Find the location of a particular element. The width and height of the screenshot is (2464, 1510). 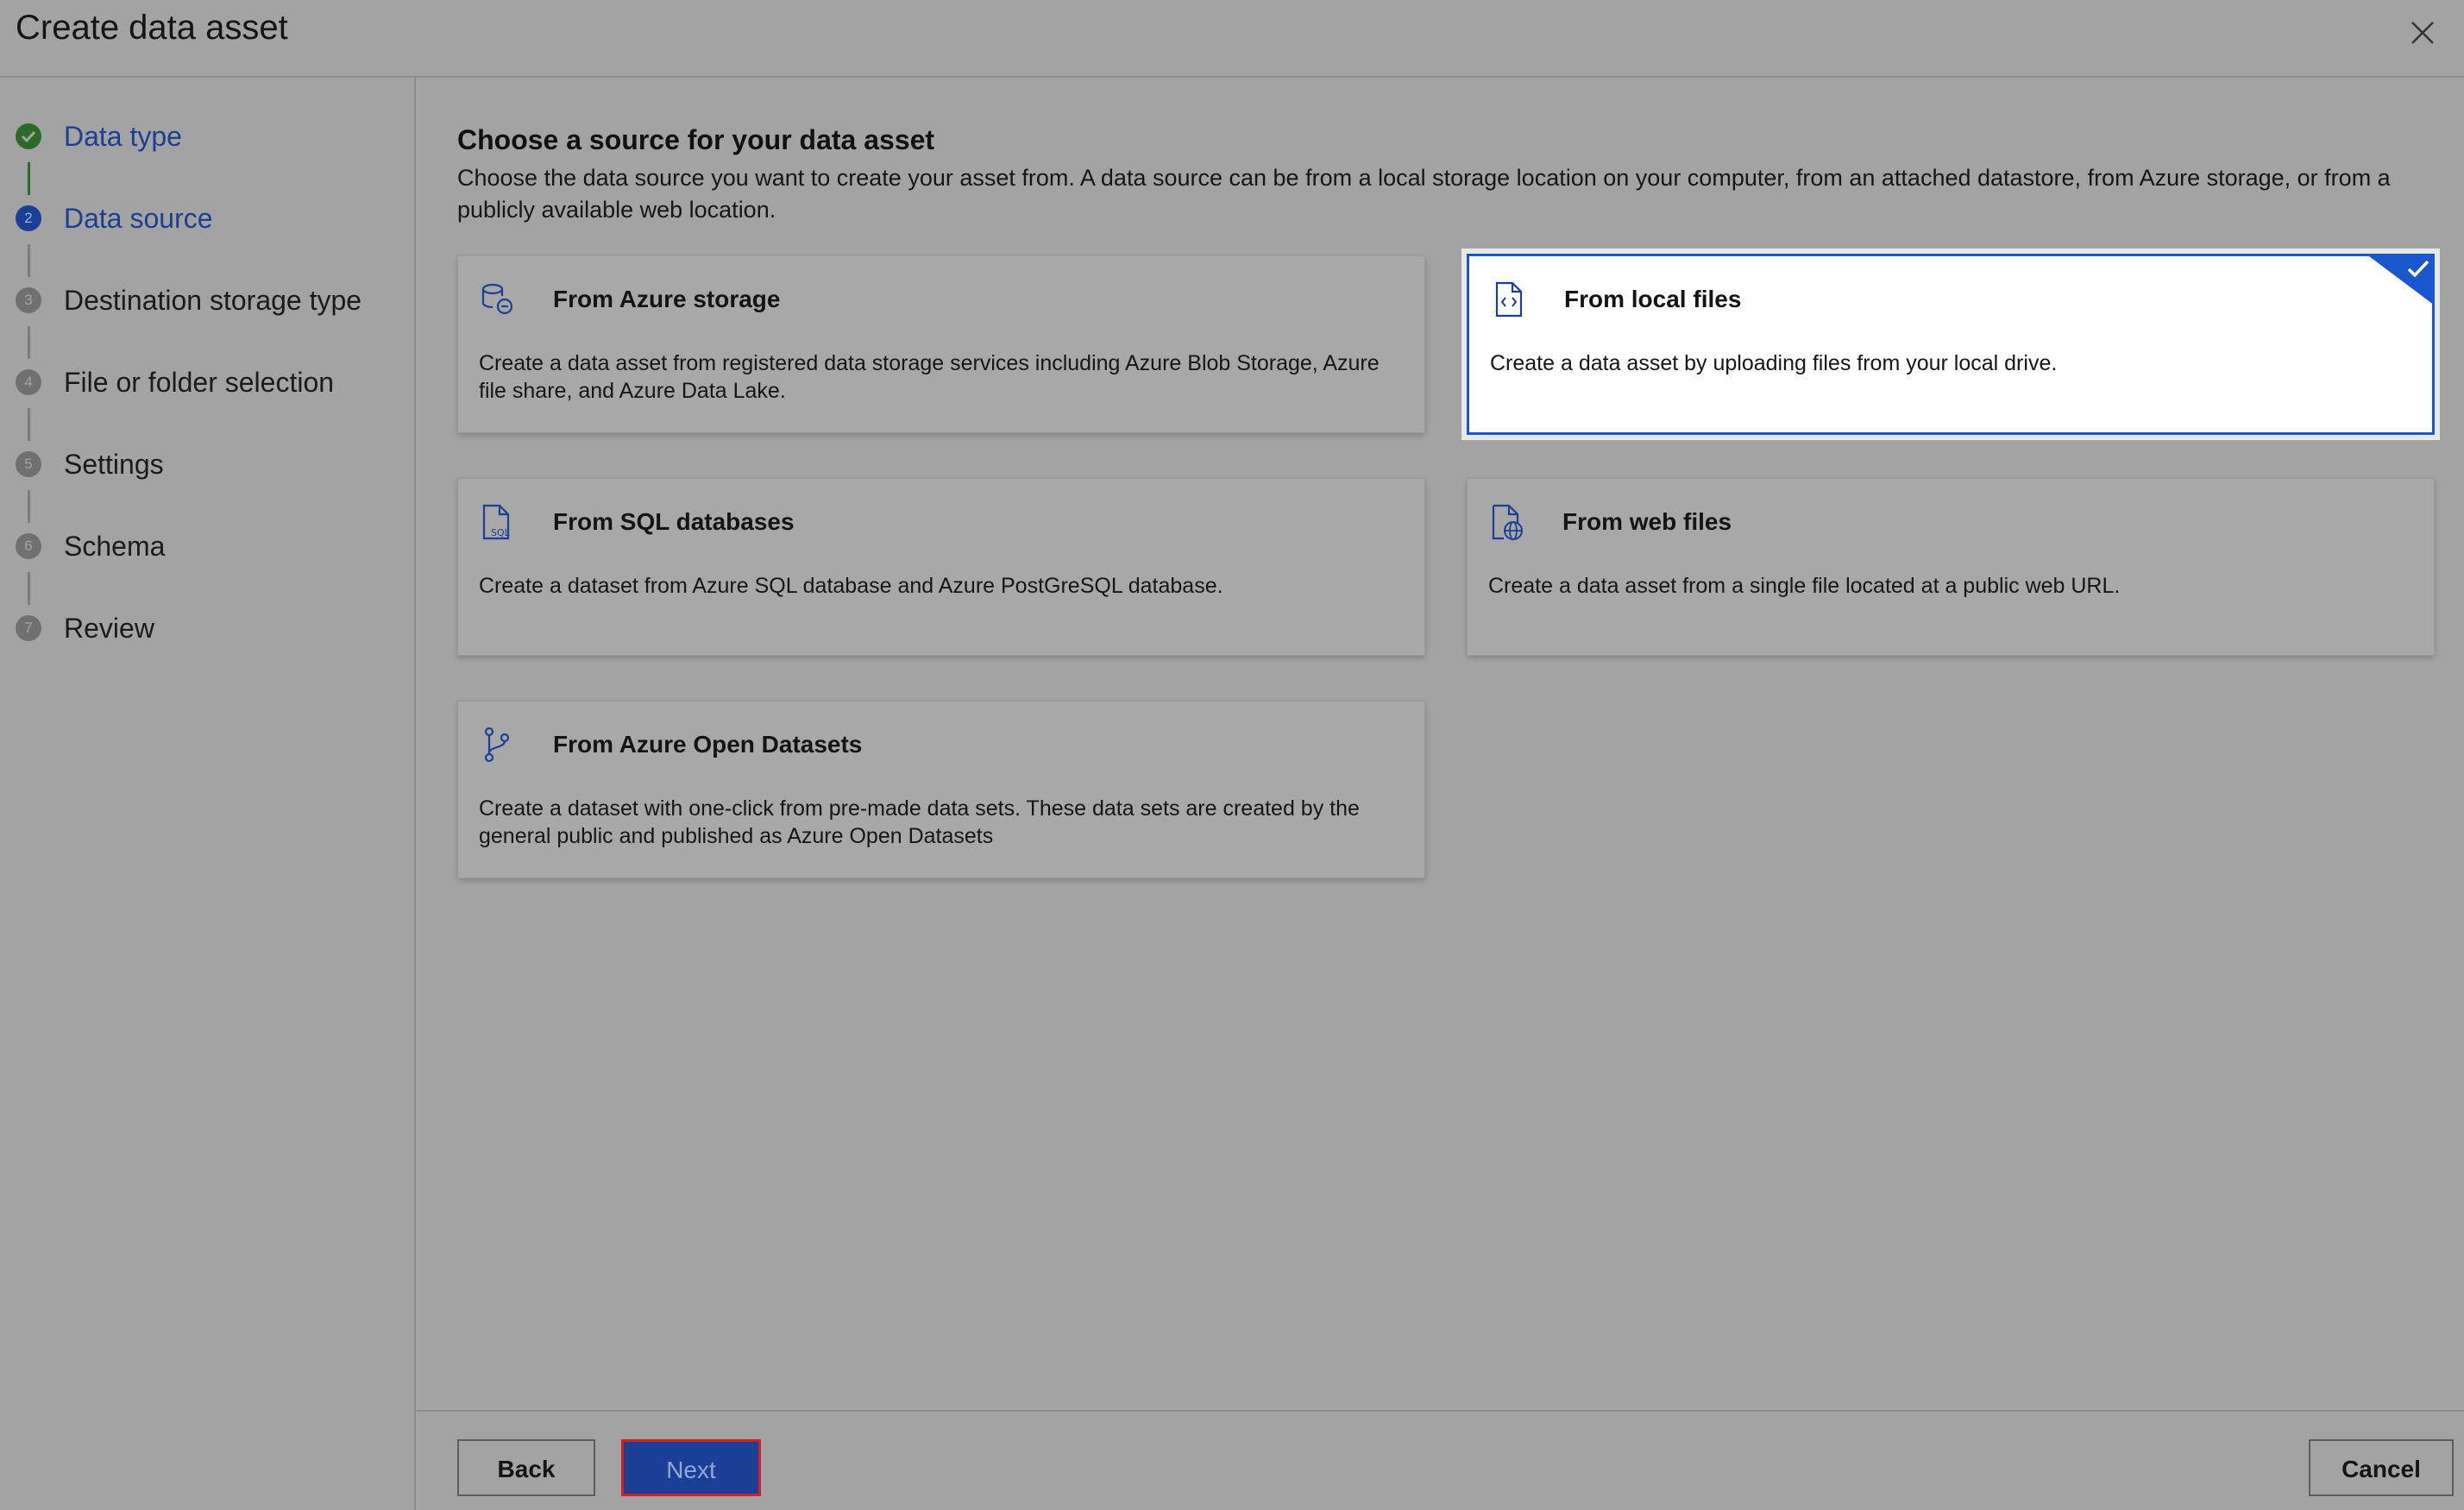

step-label: Destination storage type is located at coordinates (213, 300).